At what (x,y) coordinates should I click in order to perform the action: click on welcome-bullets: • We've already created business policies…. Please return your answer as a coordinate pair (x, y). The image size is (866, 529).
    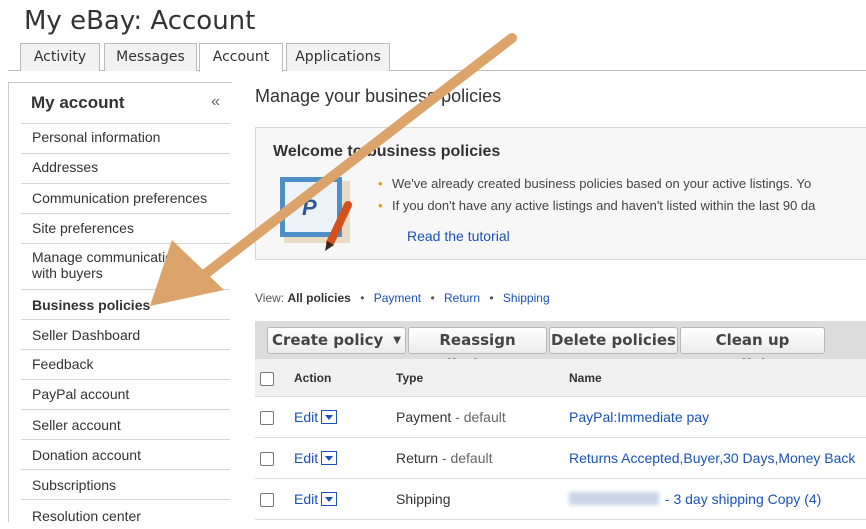
    Looking at the image, I should click on (597, 198).